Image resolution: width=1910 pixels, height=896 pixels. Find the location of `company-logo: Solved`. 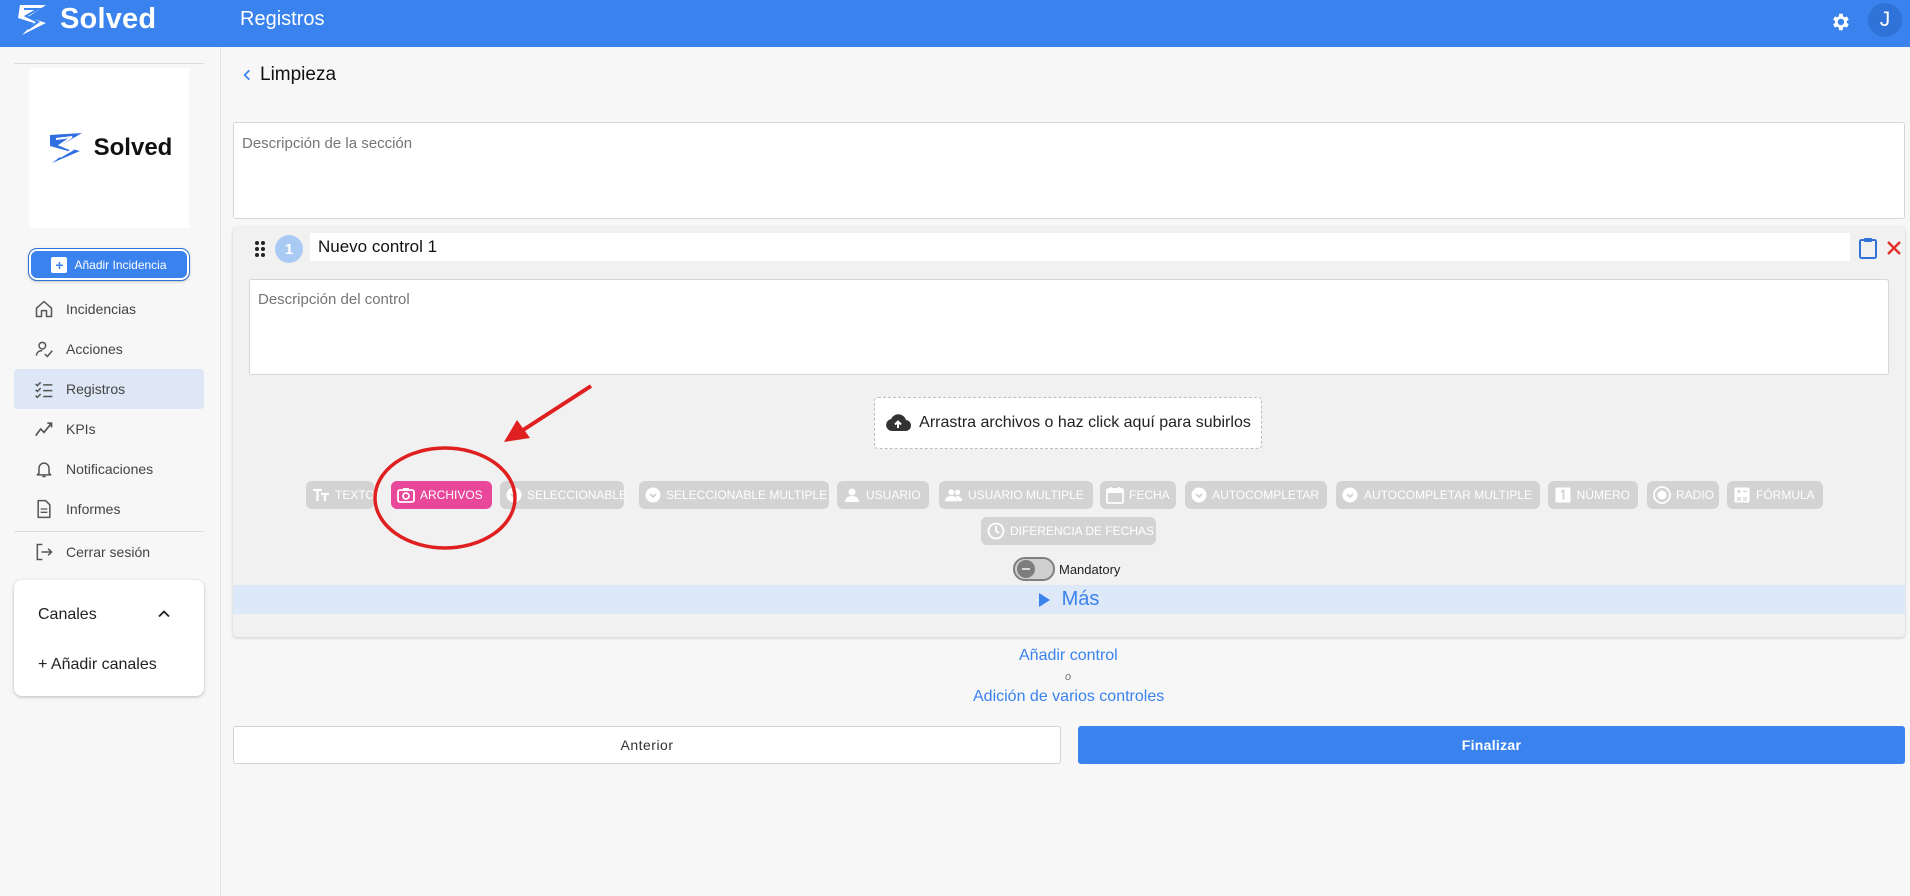

company-logo: Solved is located at coordinates (109, 148).